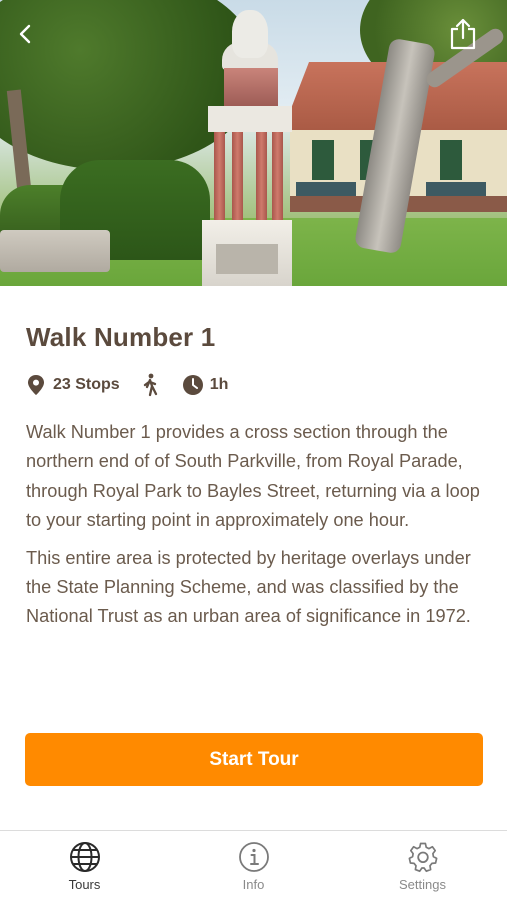 The height and width of the screenshot is (901, 507). I want to click on stops-count: 23 Stops, so click(73, 385).